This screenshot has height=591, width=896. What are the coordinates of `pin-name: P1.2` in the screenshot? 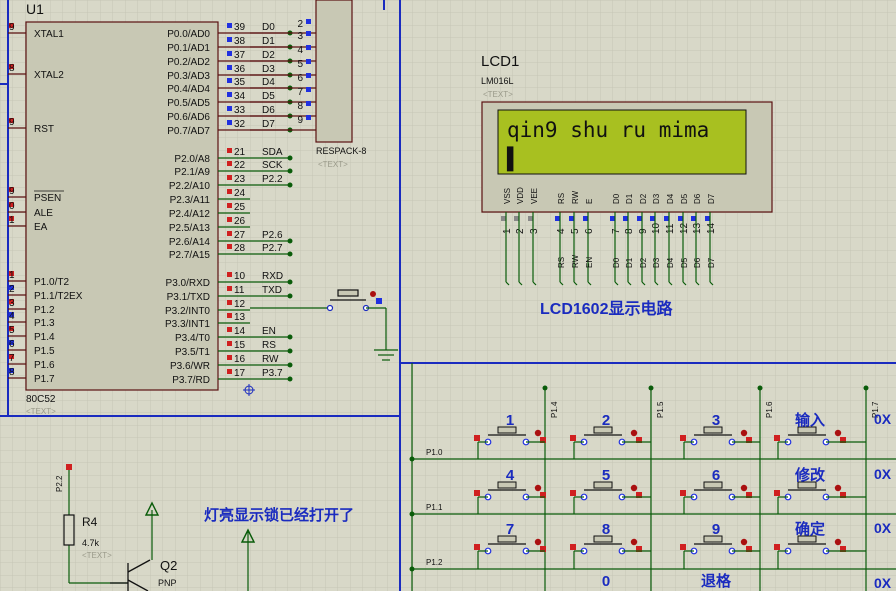 It's located at (44, 310).